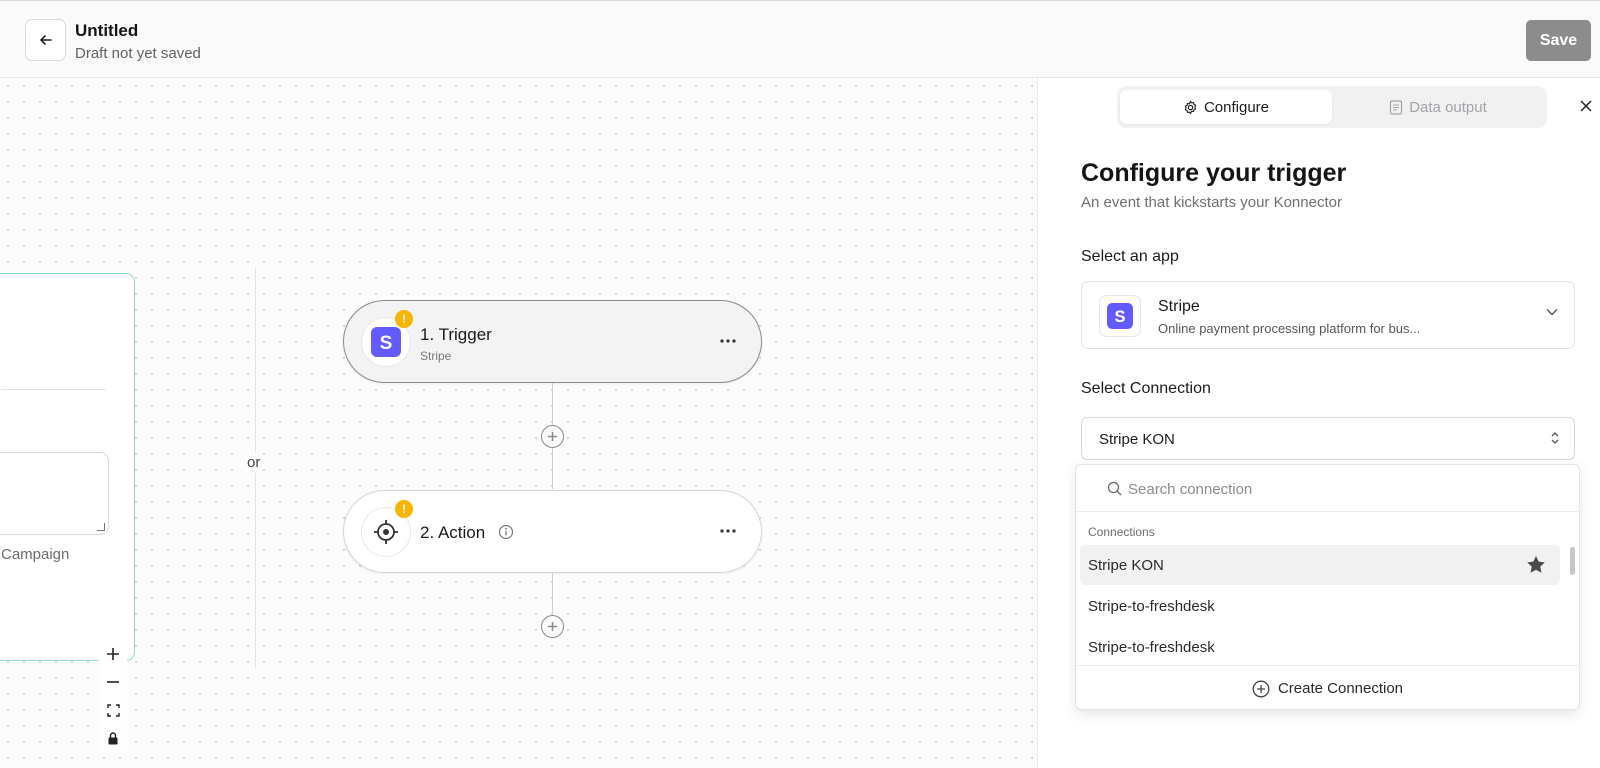  What do you see at coordinates (35, 554) in the screenshot?
I see `campaign-text: Campaign` at bounding box center [35, 554].